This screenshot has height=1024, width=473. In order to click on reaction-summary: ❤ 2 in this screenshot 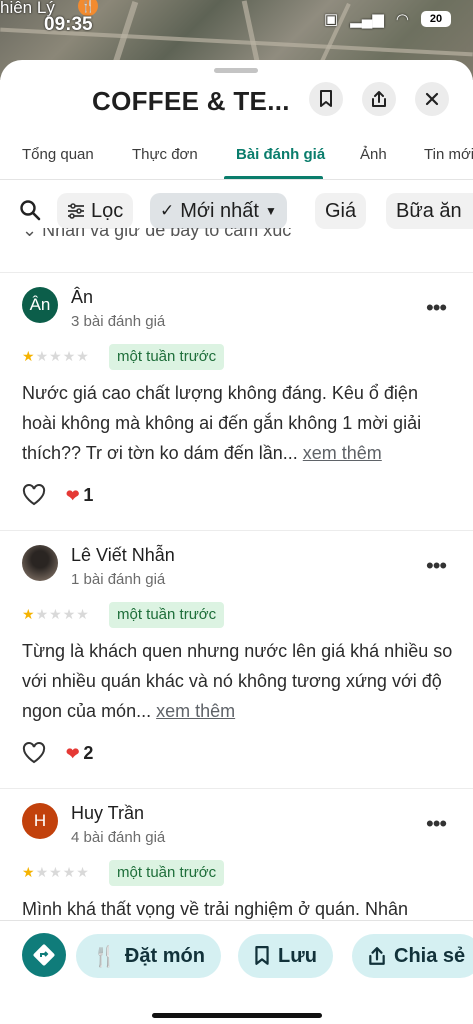, I will do `click(79, 753)`.